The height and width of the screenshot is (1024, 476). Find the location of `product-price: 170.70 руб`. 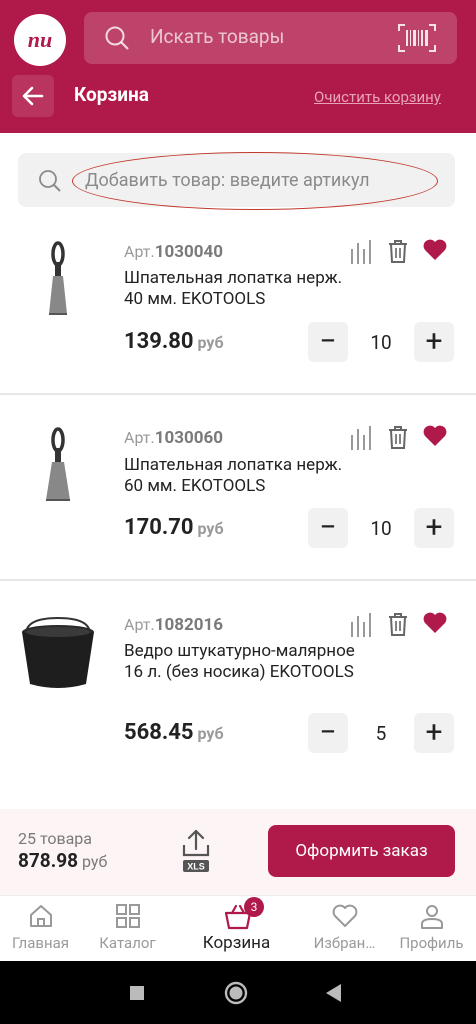

product-price: 170.70 руб is located at coordinates (174, 527).